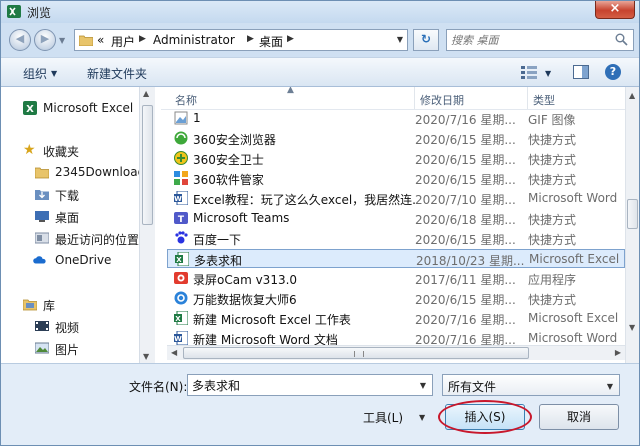 The image size is (640, 446). Describe the element at coordinates (396, 118) in the screenshot. I see `table-row: 1 2020/7/16 星期... GIF 图像` at that location.